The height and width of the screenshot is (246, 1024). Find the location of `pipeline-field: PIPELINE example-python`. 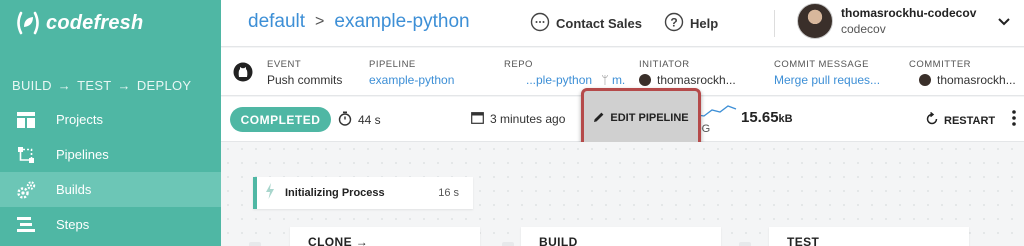

pipeline-field: PIPELINE example-python is located at coordinates (411, 74).